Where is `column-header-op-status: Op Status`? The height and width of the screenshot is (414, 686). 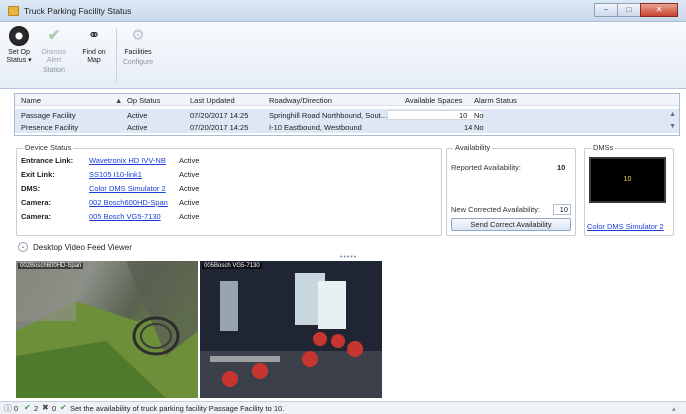 column-header-op-status: Op Status is located at coordinates (143, 100).